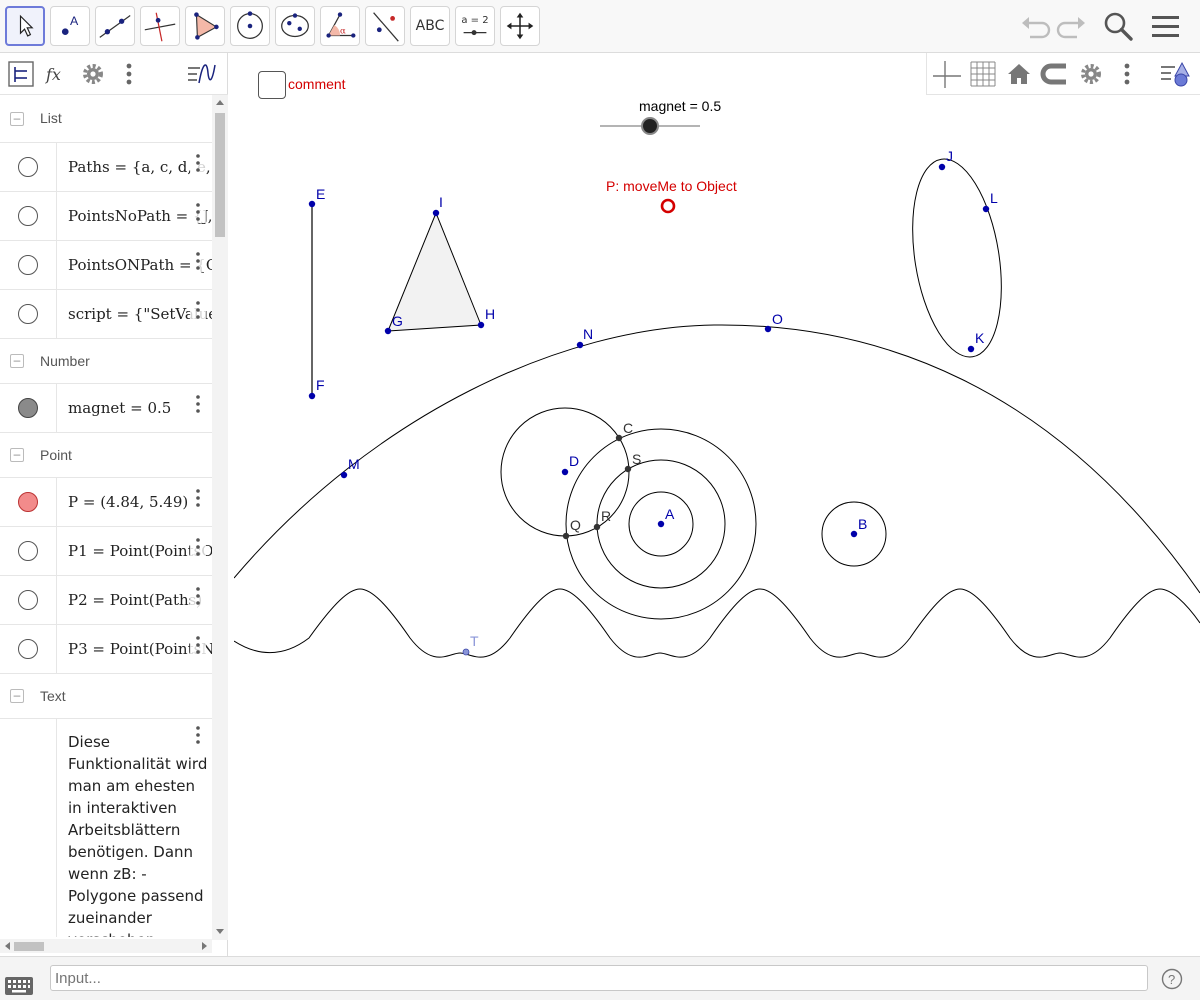  I want to click on algebra-settings-button, so click(93, 74).